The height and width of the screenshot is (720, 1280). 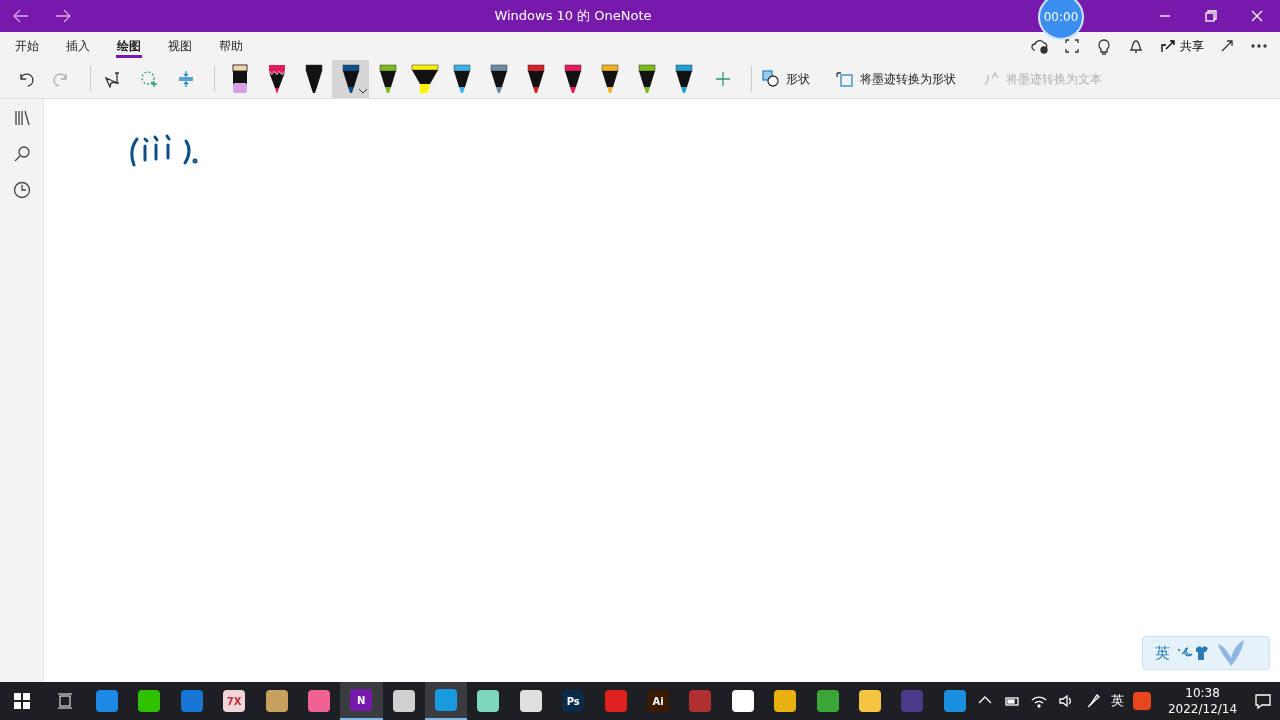 I want to click on share-button: 共享, so click(x=1181, y=46).